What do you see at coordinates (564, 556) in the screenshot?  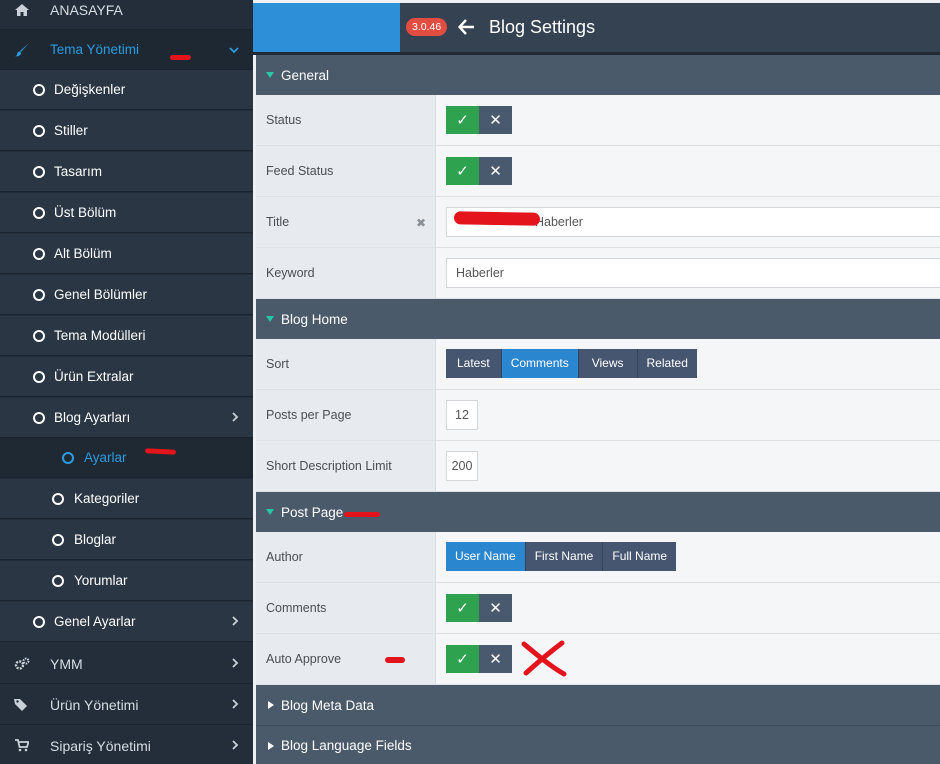 I see `author-option-first-name: First Name` at bounding box center [564, 556].